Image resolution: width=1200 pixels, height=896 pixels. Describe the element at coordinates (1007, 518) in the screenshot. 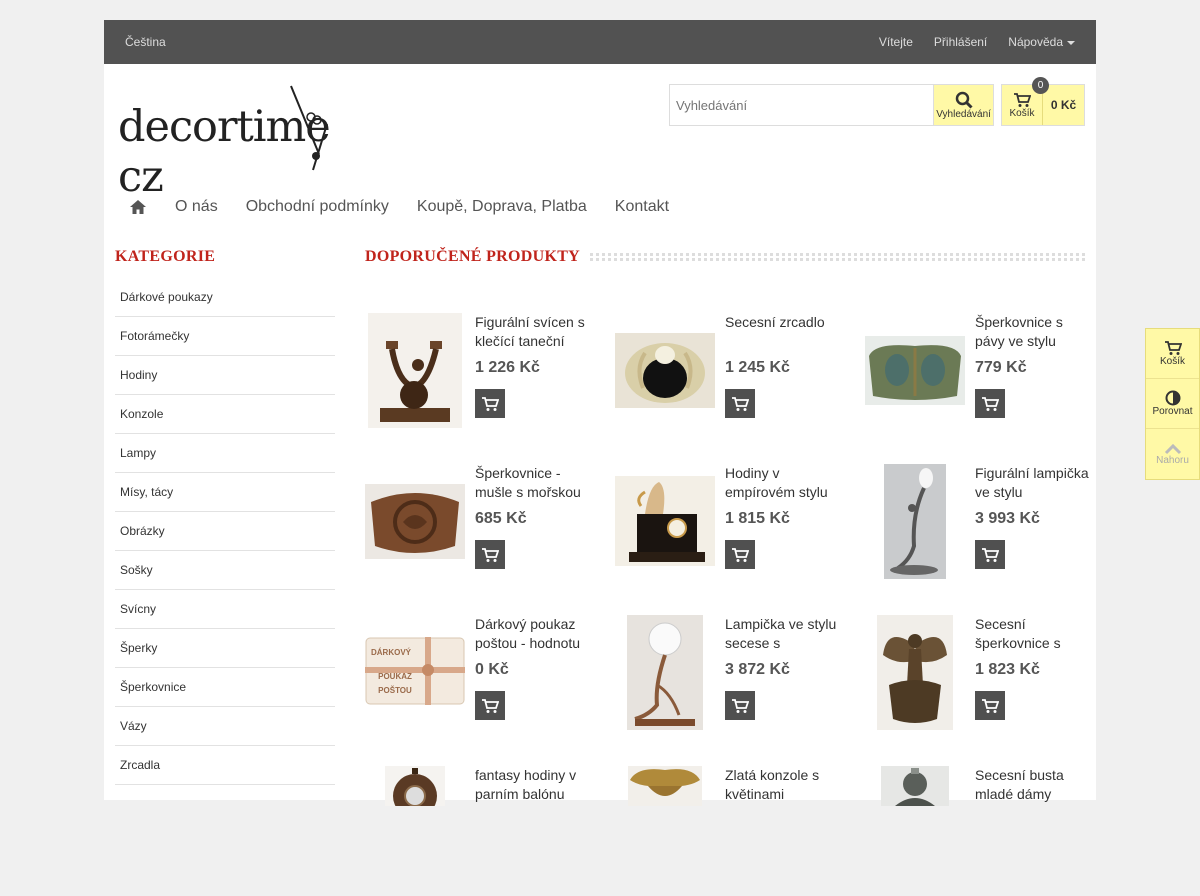

I see `product-price: 3 993 Kč` at that location.